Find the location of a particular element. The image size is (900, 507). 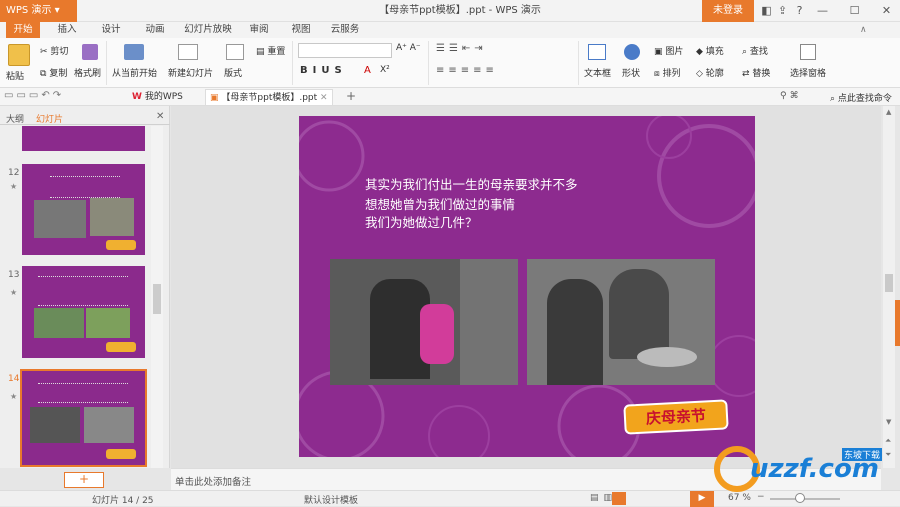

document-title: 【母亲节ppt模板】.ppt - WPS 演示 is located at coordinates (460, 10).